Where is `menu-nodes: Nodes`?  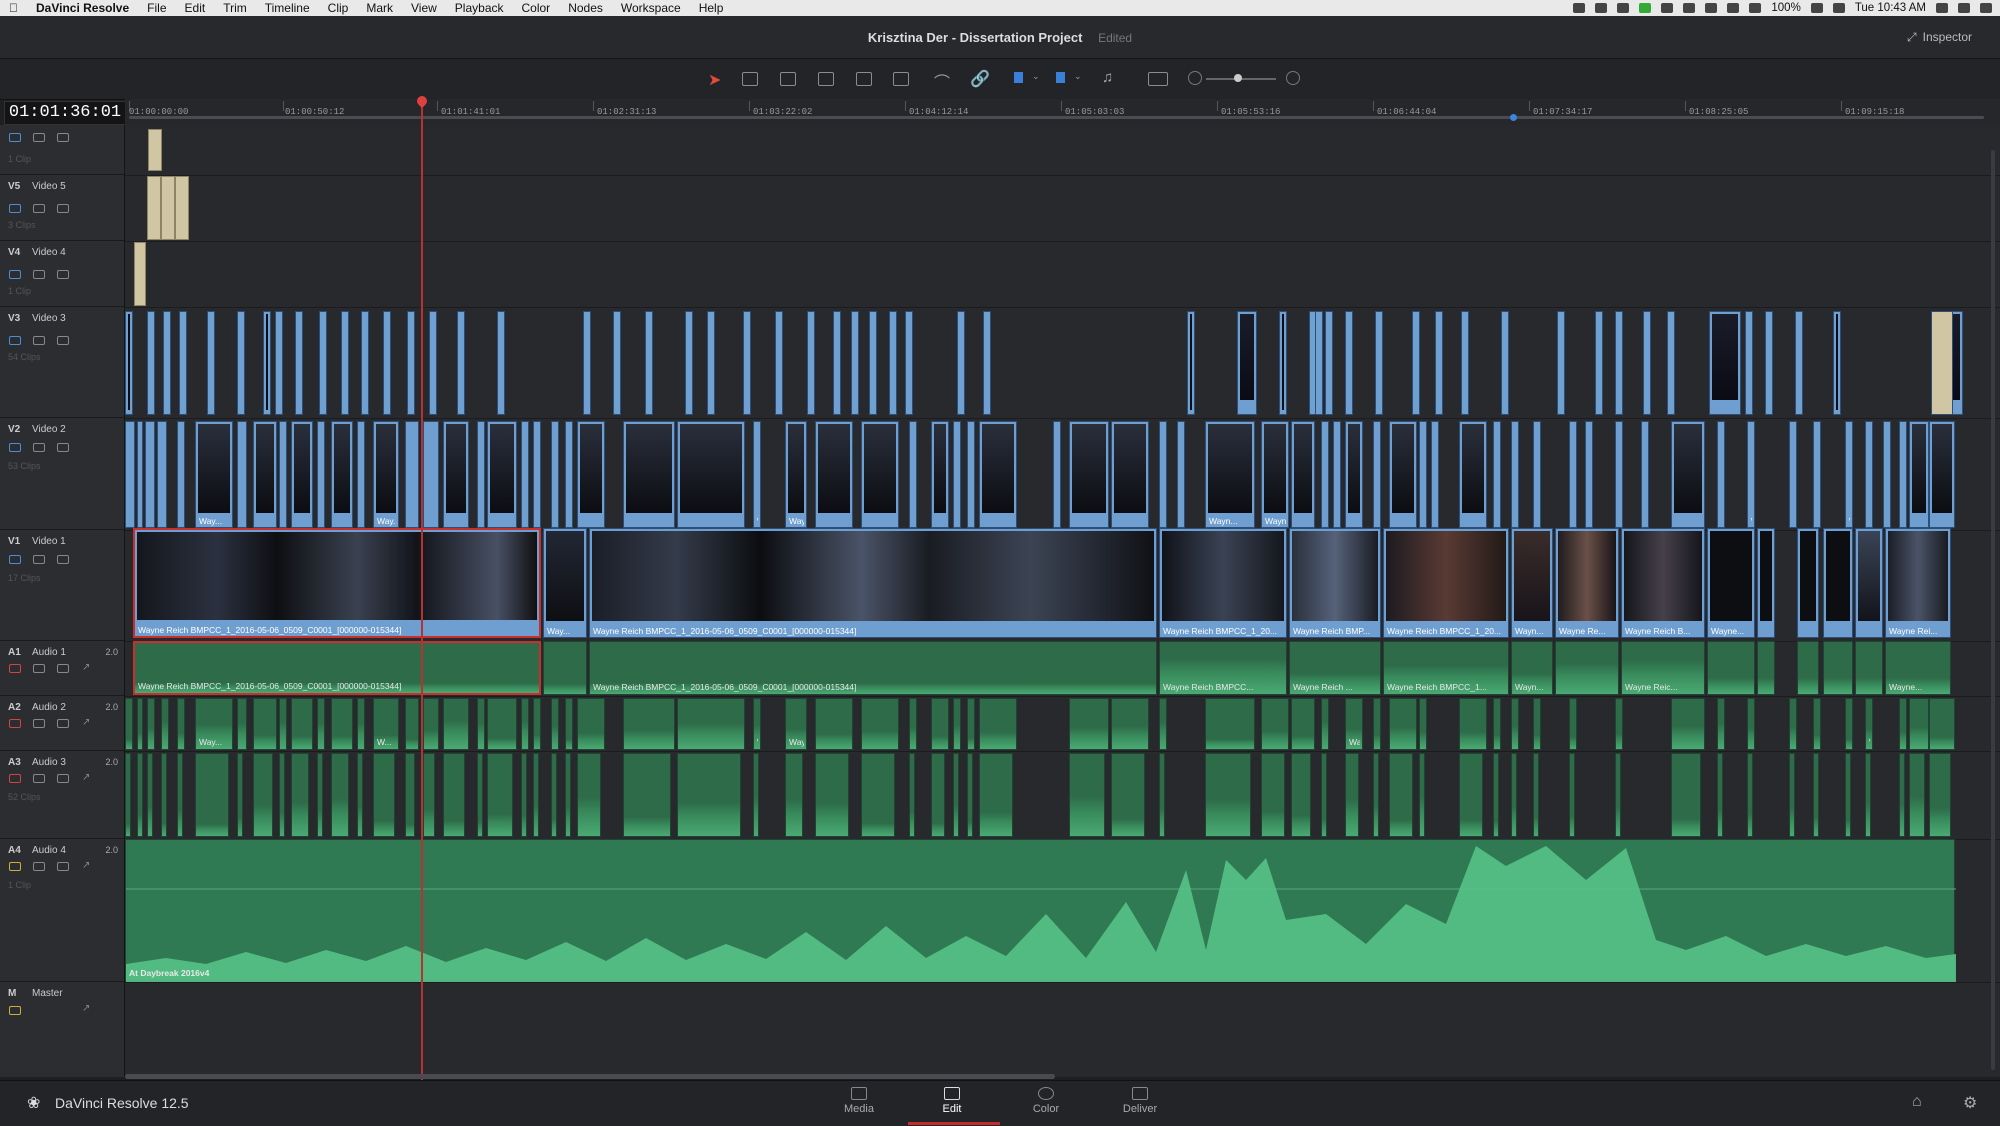
menu-nodes: Nodes is located at coordinates (585, 8).